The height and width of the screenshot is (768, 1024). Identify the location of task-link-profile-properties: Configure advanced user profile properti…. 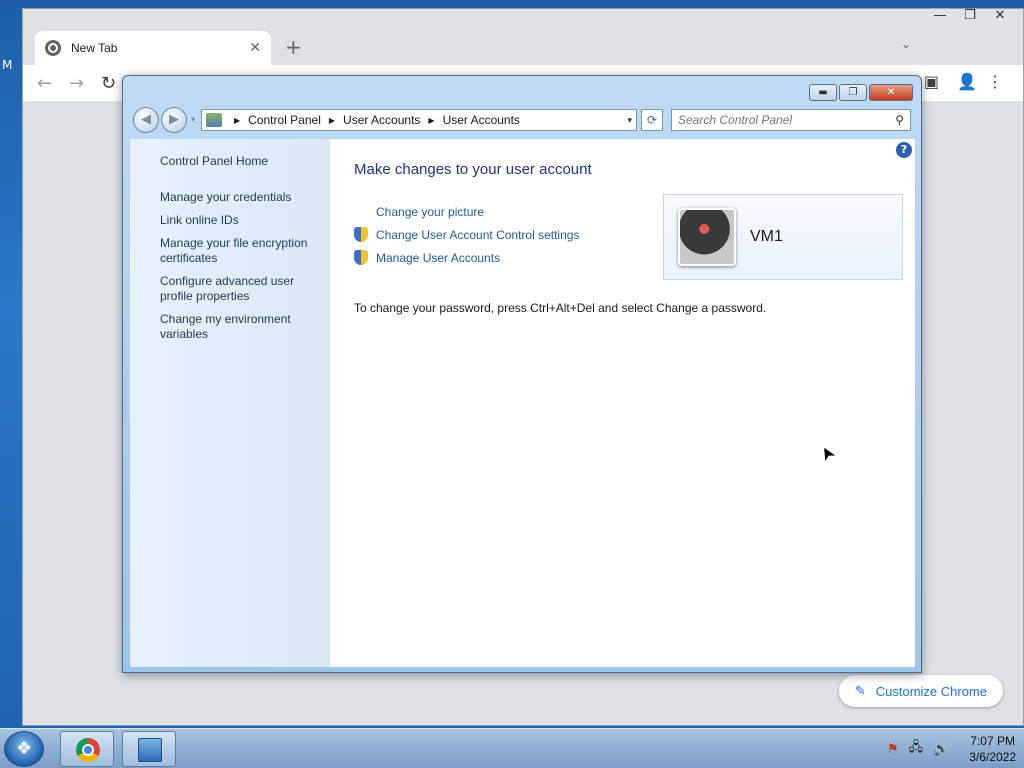
(245, 289).